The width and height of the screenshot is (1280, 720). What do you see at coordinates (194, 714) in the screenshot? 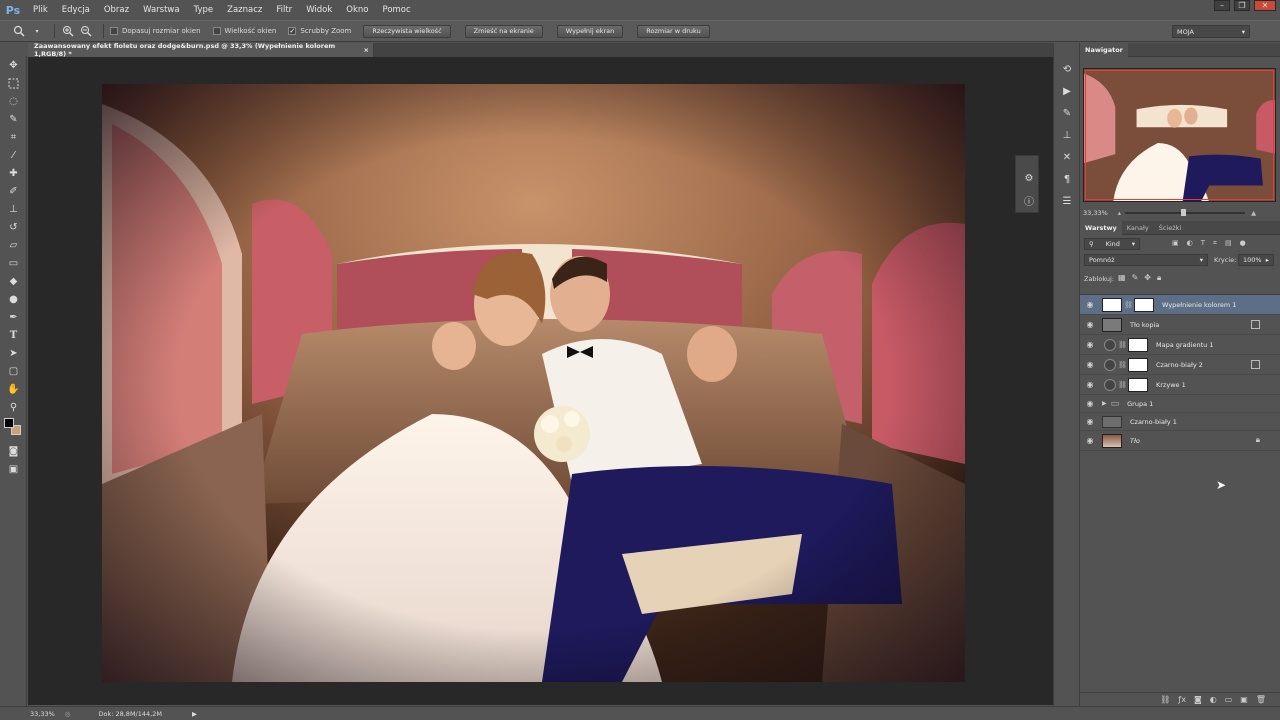
I see `status-menu-arrow-icon: ▶` at bounding box center [194, 714].